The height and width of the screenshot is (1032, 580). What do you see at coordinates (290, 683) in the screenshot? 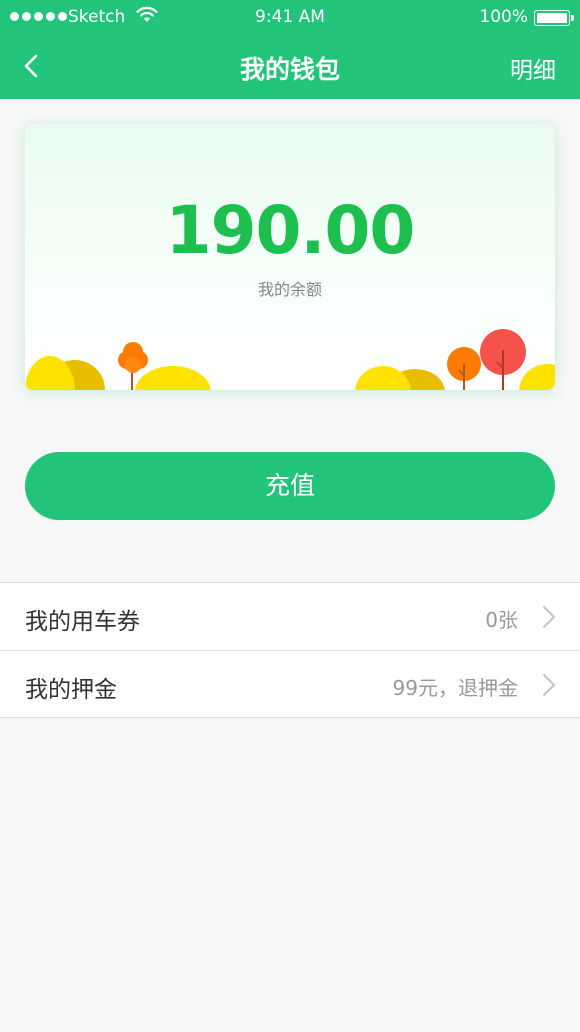
I see `list-item-deposit: 我的押金 99元，退押金` at bounding box center [290, 683].